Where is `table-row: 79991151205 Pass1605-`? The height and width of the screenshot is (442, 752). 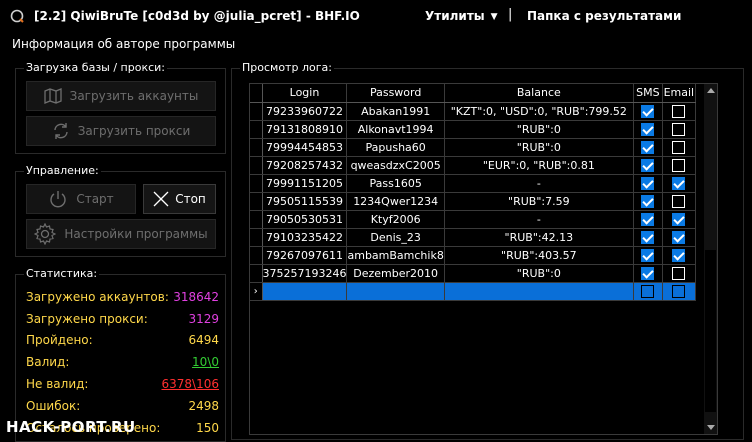
table-row: 79991151205 Pass1605- is located at coordinates (473, 183).